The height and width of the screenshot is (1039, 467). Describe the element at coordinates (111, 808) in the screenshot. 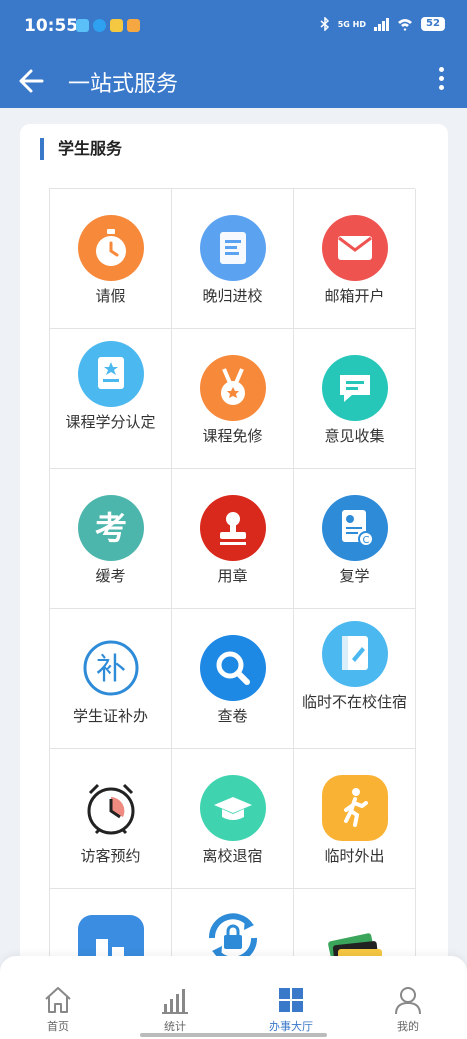

I see `alarm-clock-icon` at that location.